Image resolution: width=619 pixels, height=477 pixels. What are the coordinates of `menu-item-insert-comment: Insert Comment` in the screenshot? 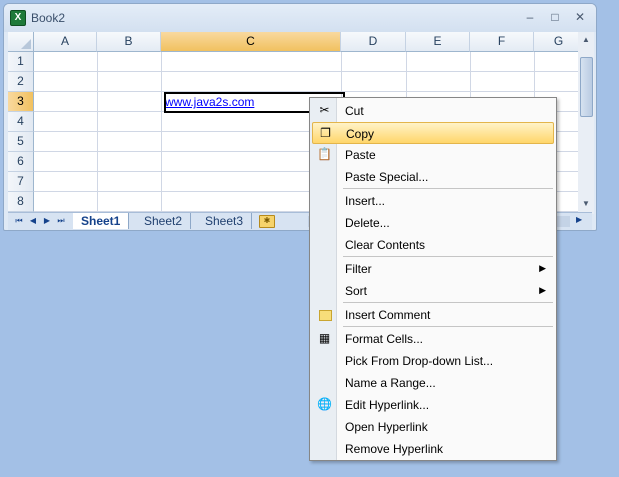 It's located at (433, 315).